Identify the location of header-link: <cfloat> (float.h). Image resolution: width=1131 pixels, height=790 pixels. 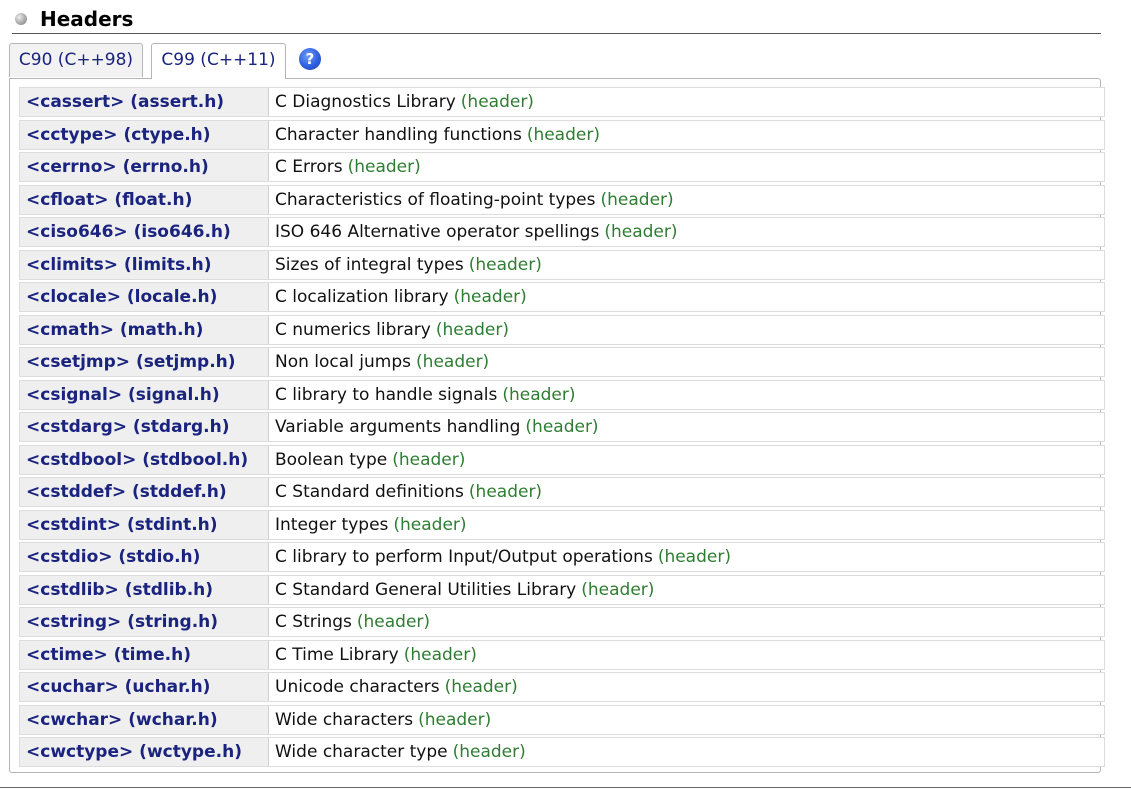
(109, 200).